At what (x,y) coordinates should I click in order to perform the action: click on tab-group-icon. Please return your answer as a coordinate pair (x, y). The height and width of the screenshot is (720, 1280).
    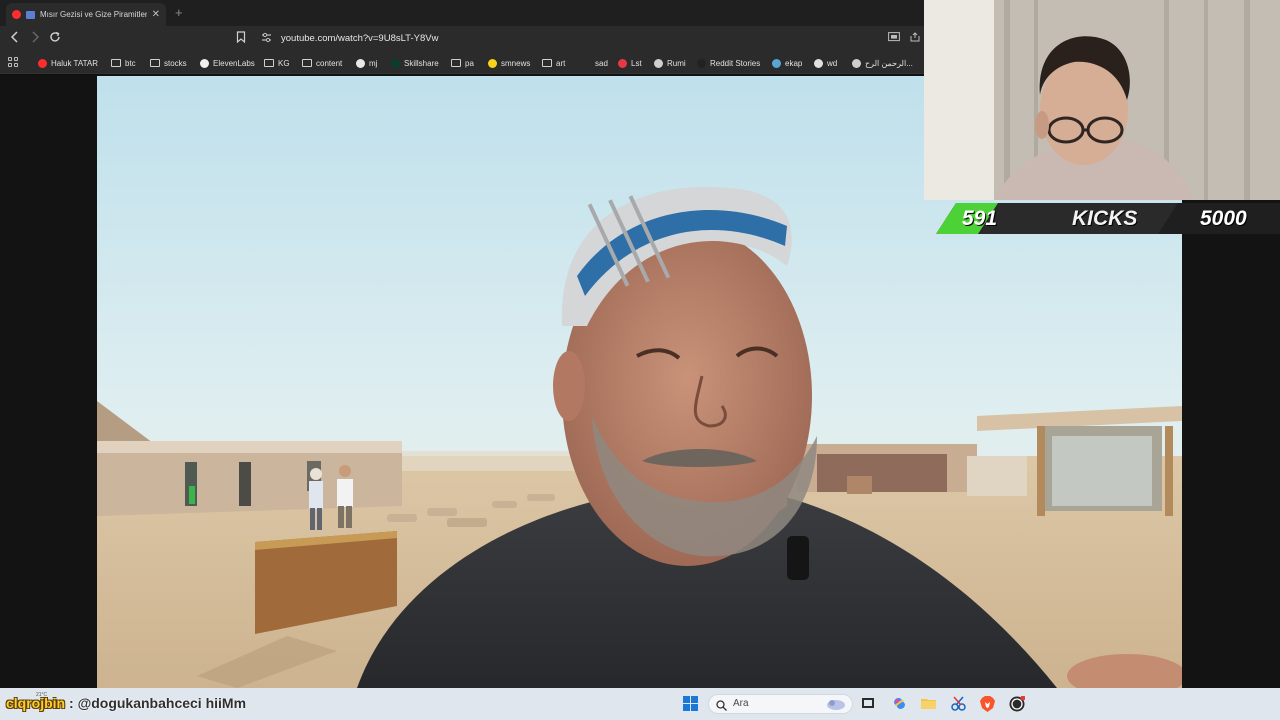
    Looking at the image, I should click on (30, 14).